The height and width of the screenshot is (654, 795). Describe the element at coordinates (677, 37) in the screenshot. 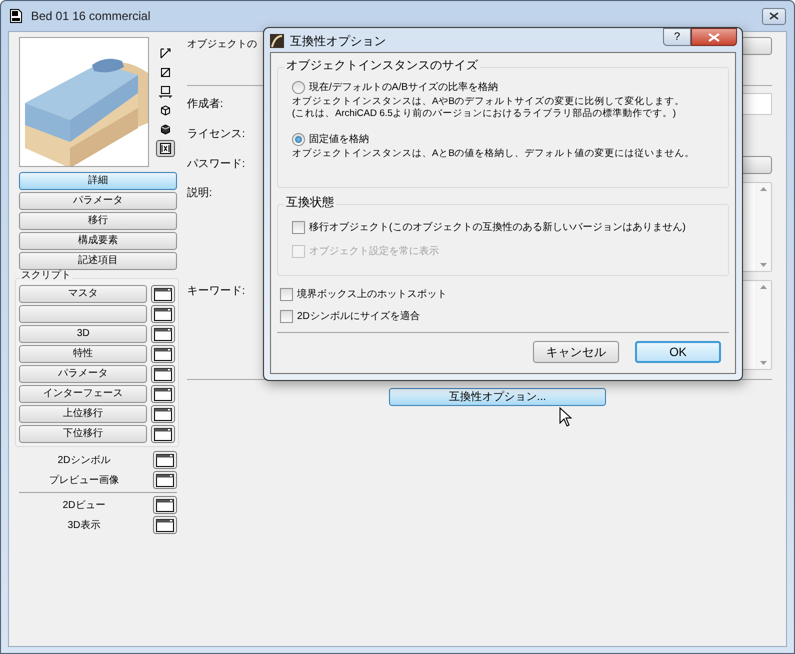

I see `help-button: ?` at that location.